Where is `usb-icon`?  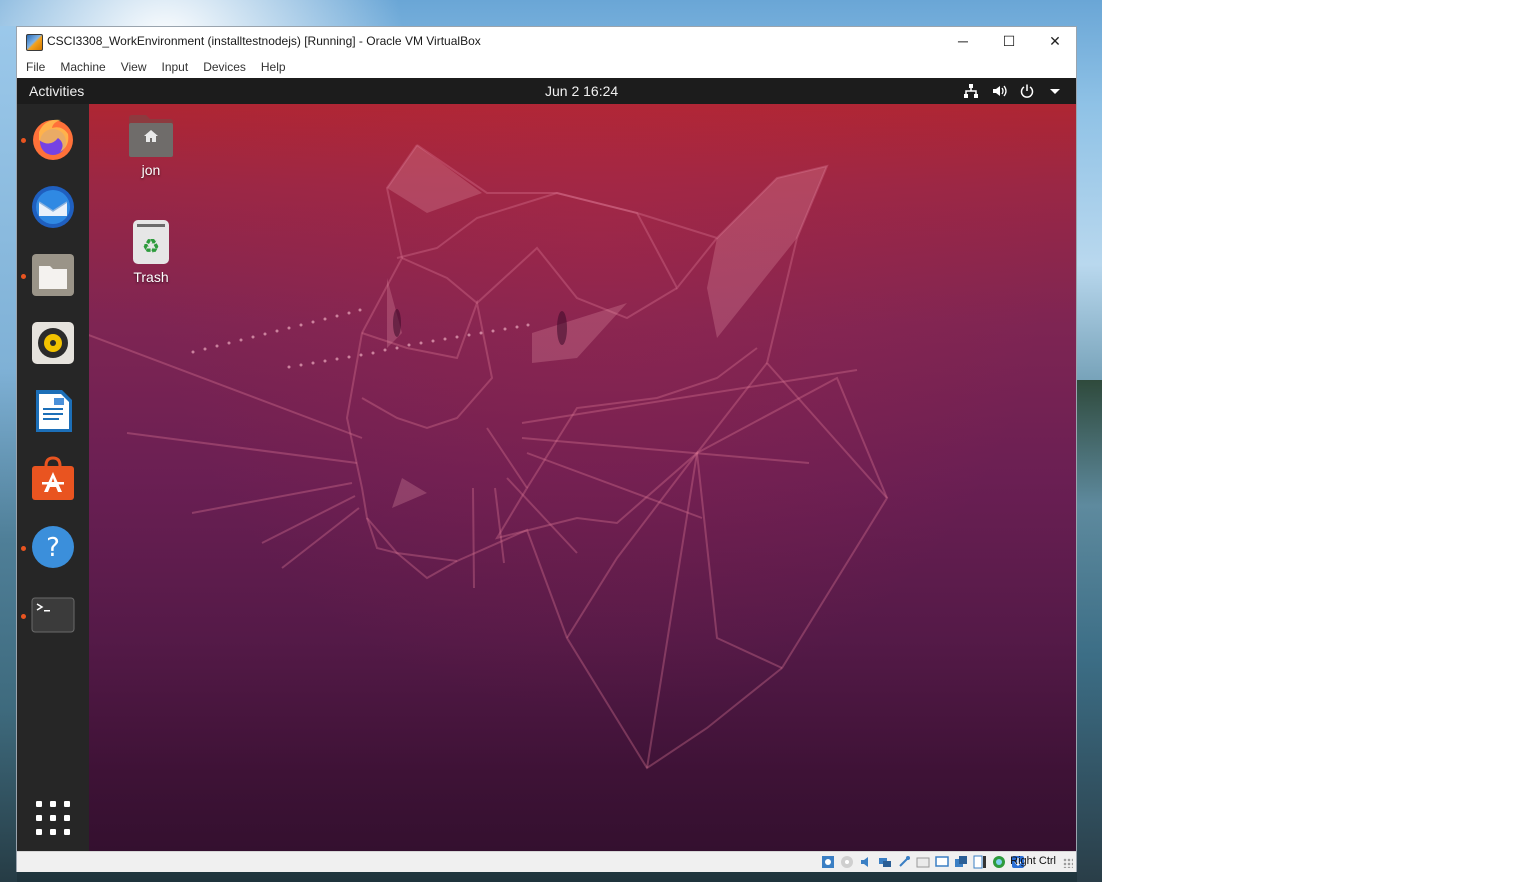 usb-icon is located at coordinates (904, 862).